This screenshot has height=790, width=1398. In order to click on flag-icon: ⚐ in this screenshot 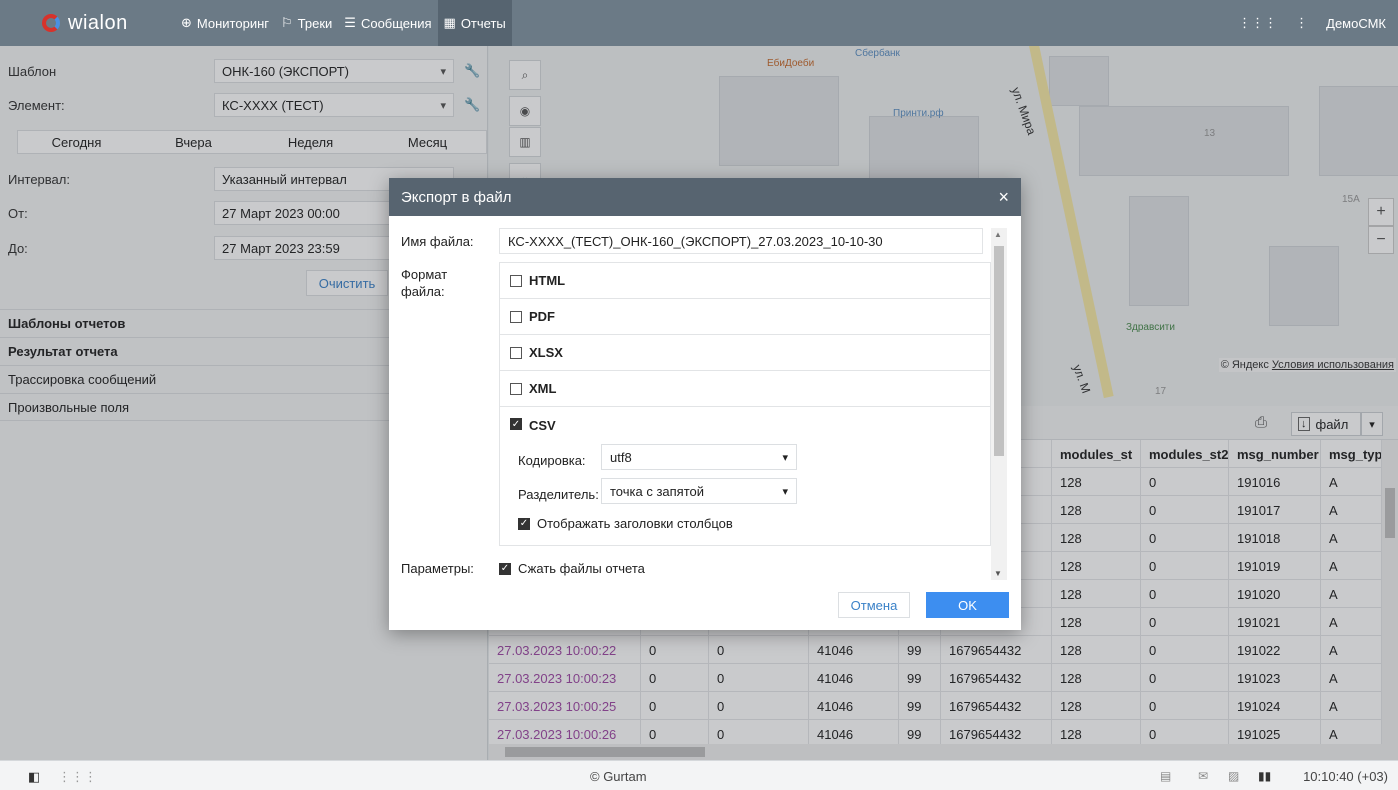, I will do `click(287, 22)`.